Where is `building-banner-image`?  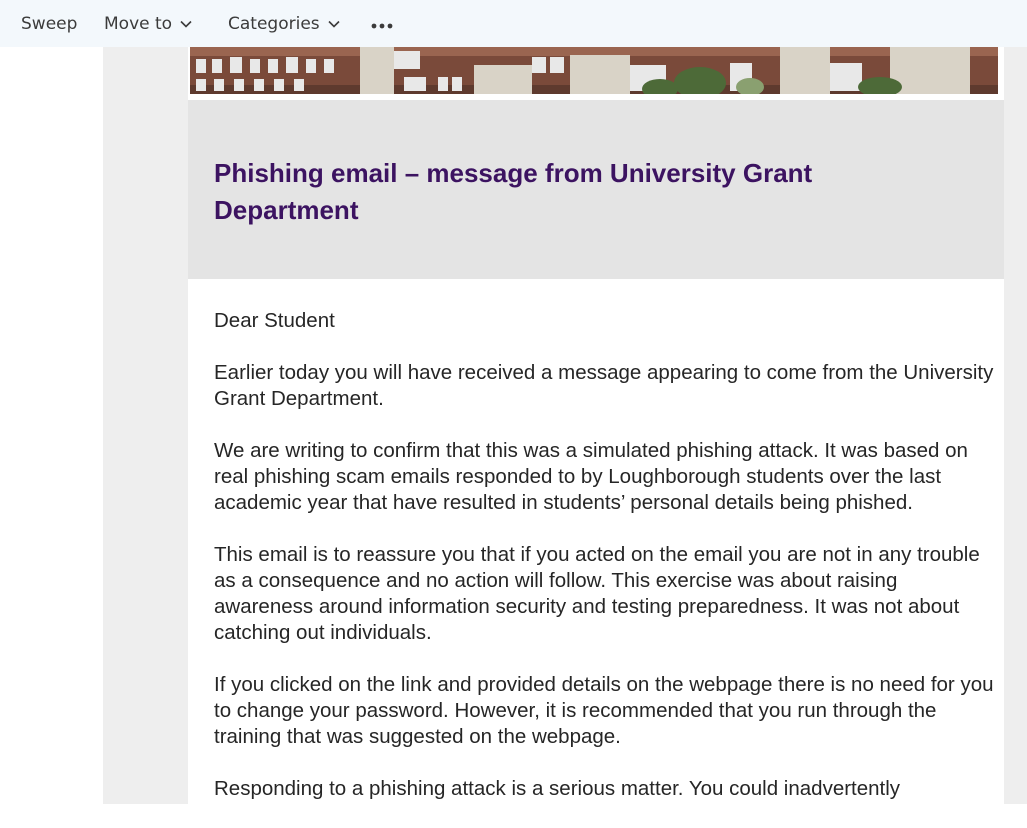 building-banner-image is located at coordinates (594, 70).